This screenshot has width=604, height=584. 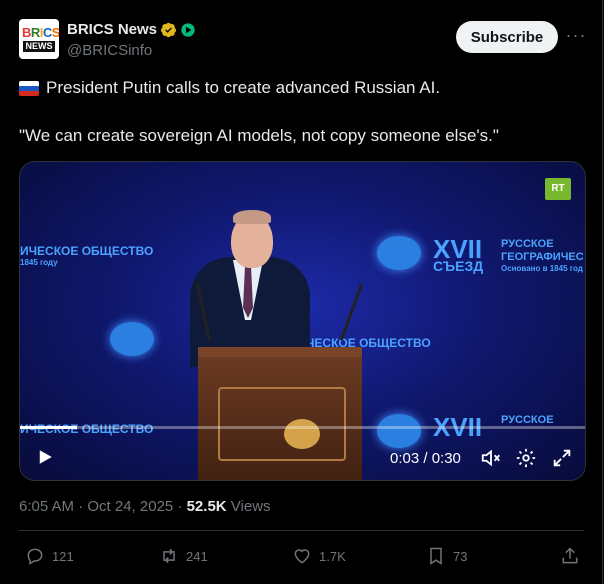 What do you see at coordinates (332, 556) in the screenshot?
I see `like-count: 1.7K` at bounding box center [332, 556].